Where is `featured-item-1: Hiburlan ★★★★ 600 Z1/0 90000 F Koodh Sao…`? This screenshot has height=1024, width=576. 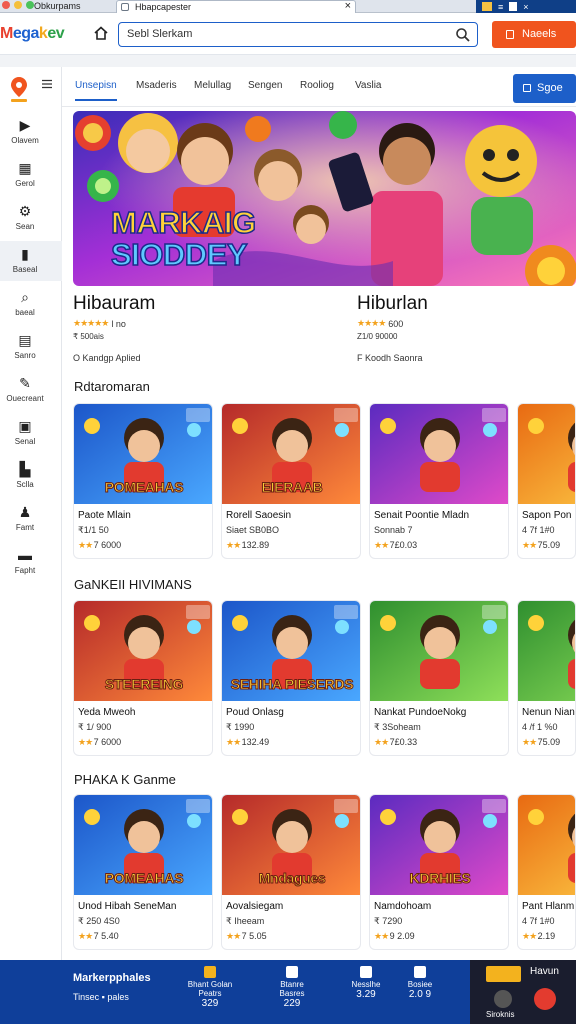 featured-item-1: Hiburlan ★★★★ 600 Z1/0 90000 F Koodh Sao… is located at coordinates (466, 328).